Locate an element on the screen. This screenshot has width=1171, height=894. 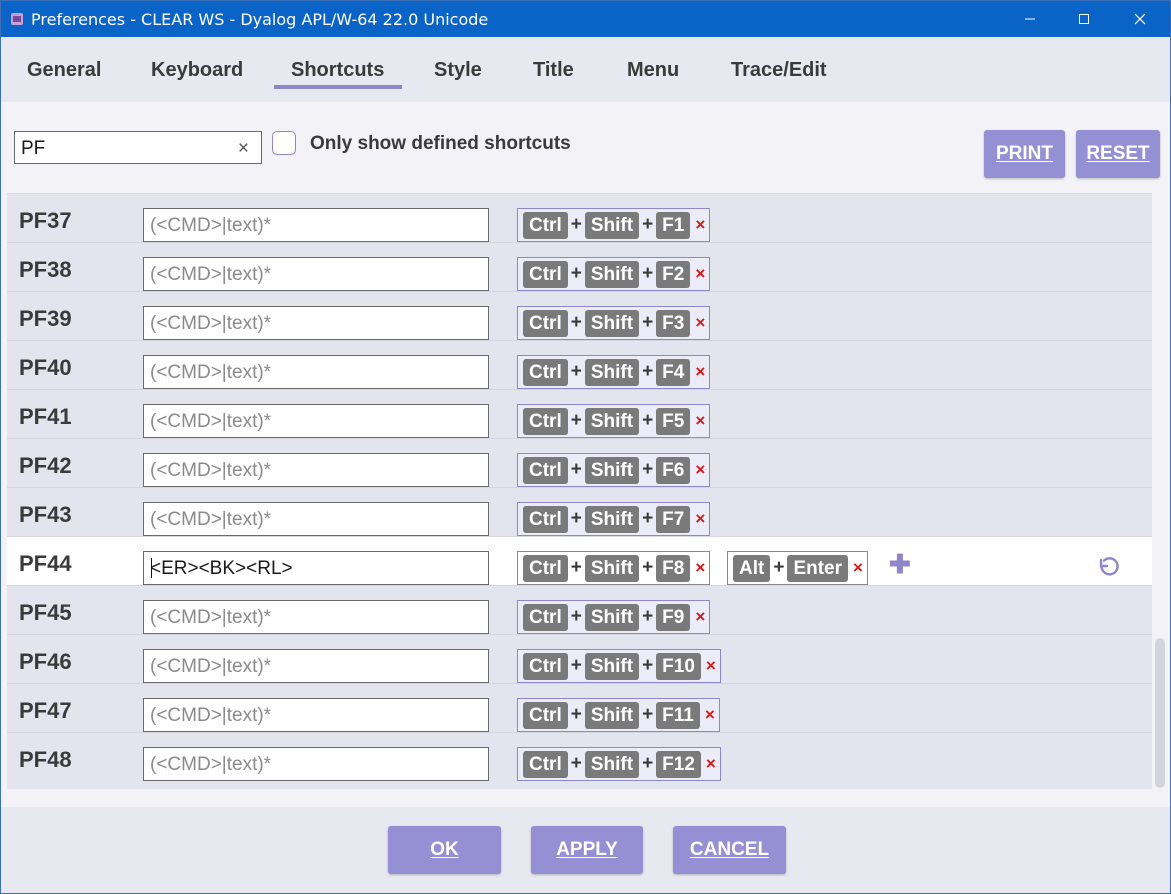
shortcut-row: PF39 (<CMD>|text)* Ctrl + Shift + F3 × is located at coordinates (579, 315).